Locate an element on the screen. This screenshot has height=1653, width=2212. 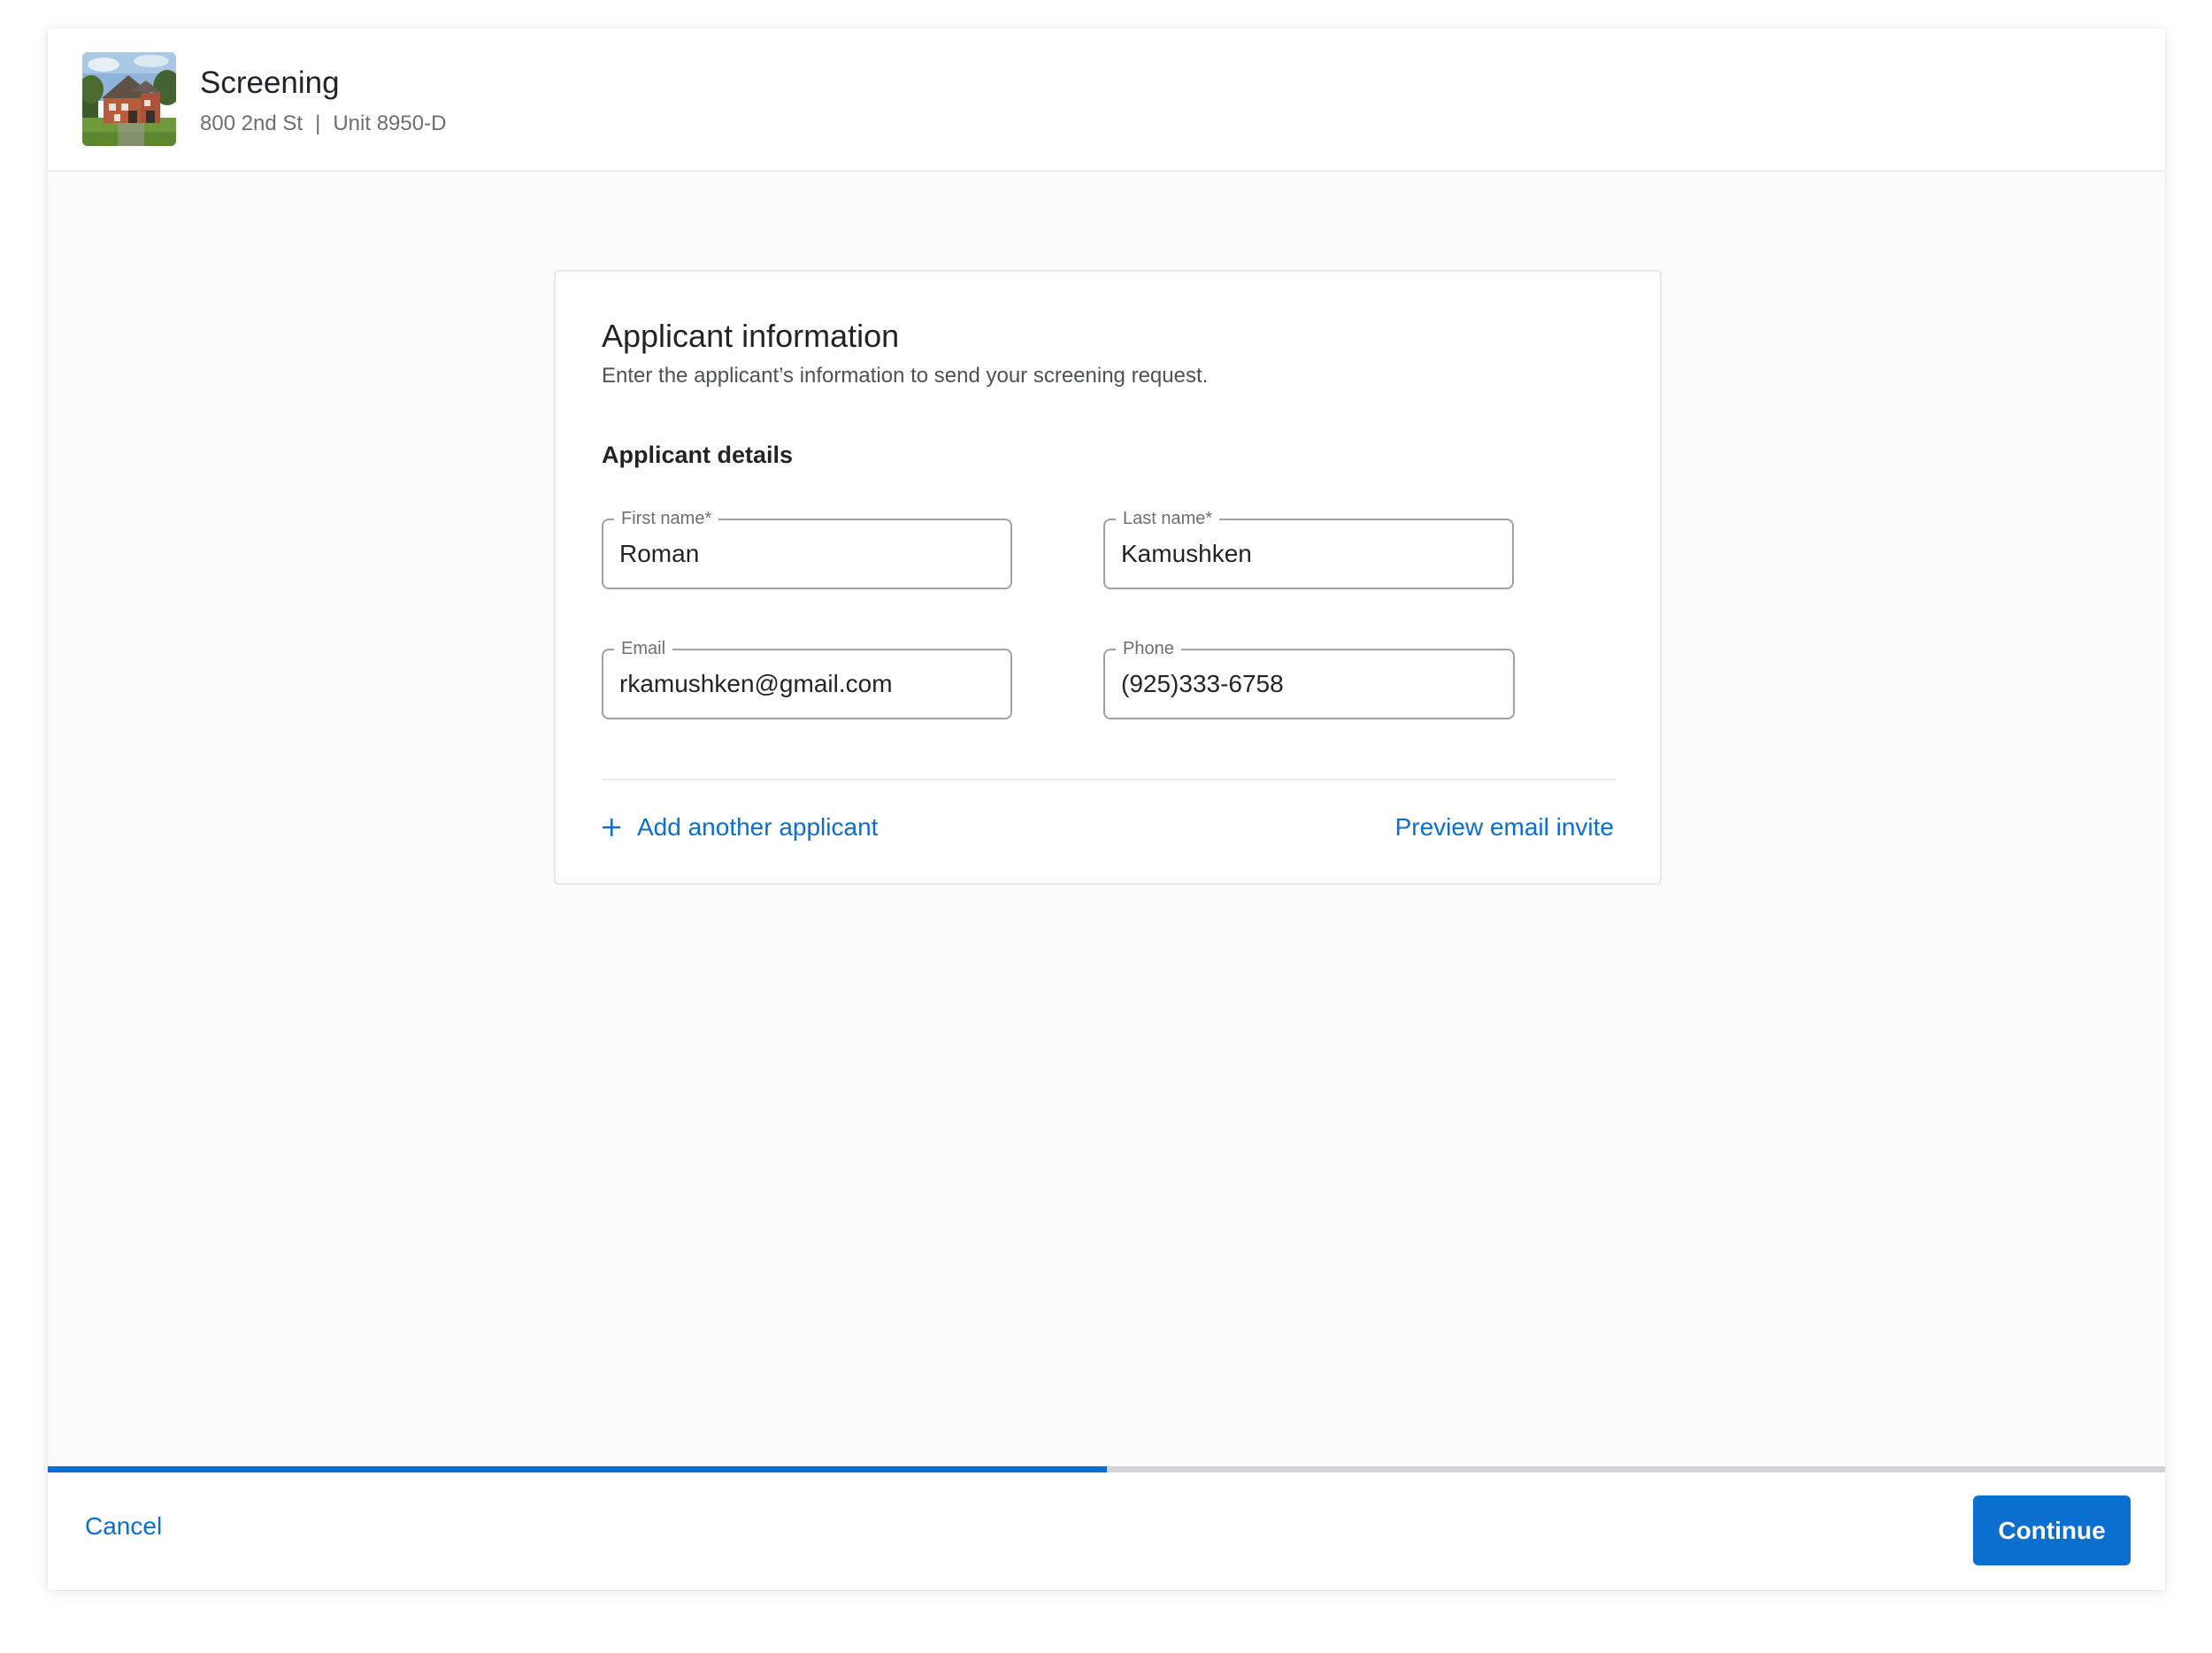
preview-email-invite-link: Preview email invite is located at coordinates (1505, 827).